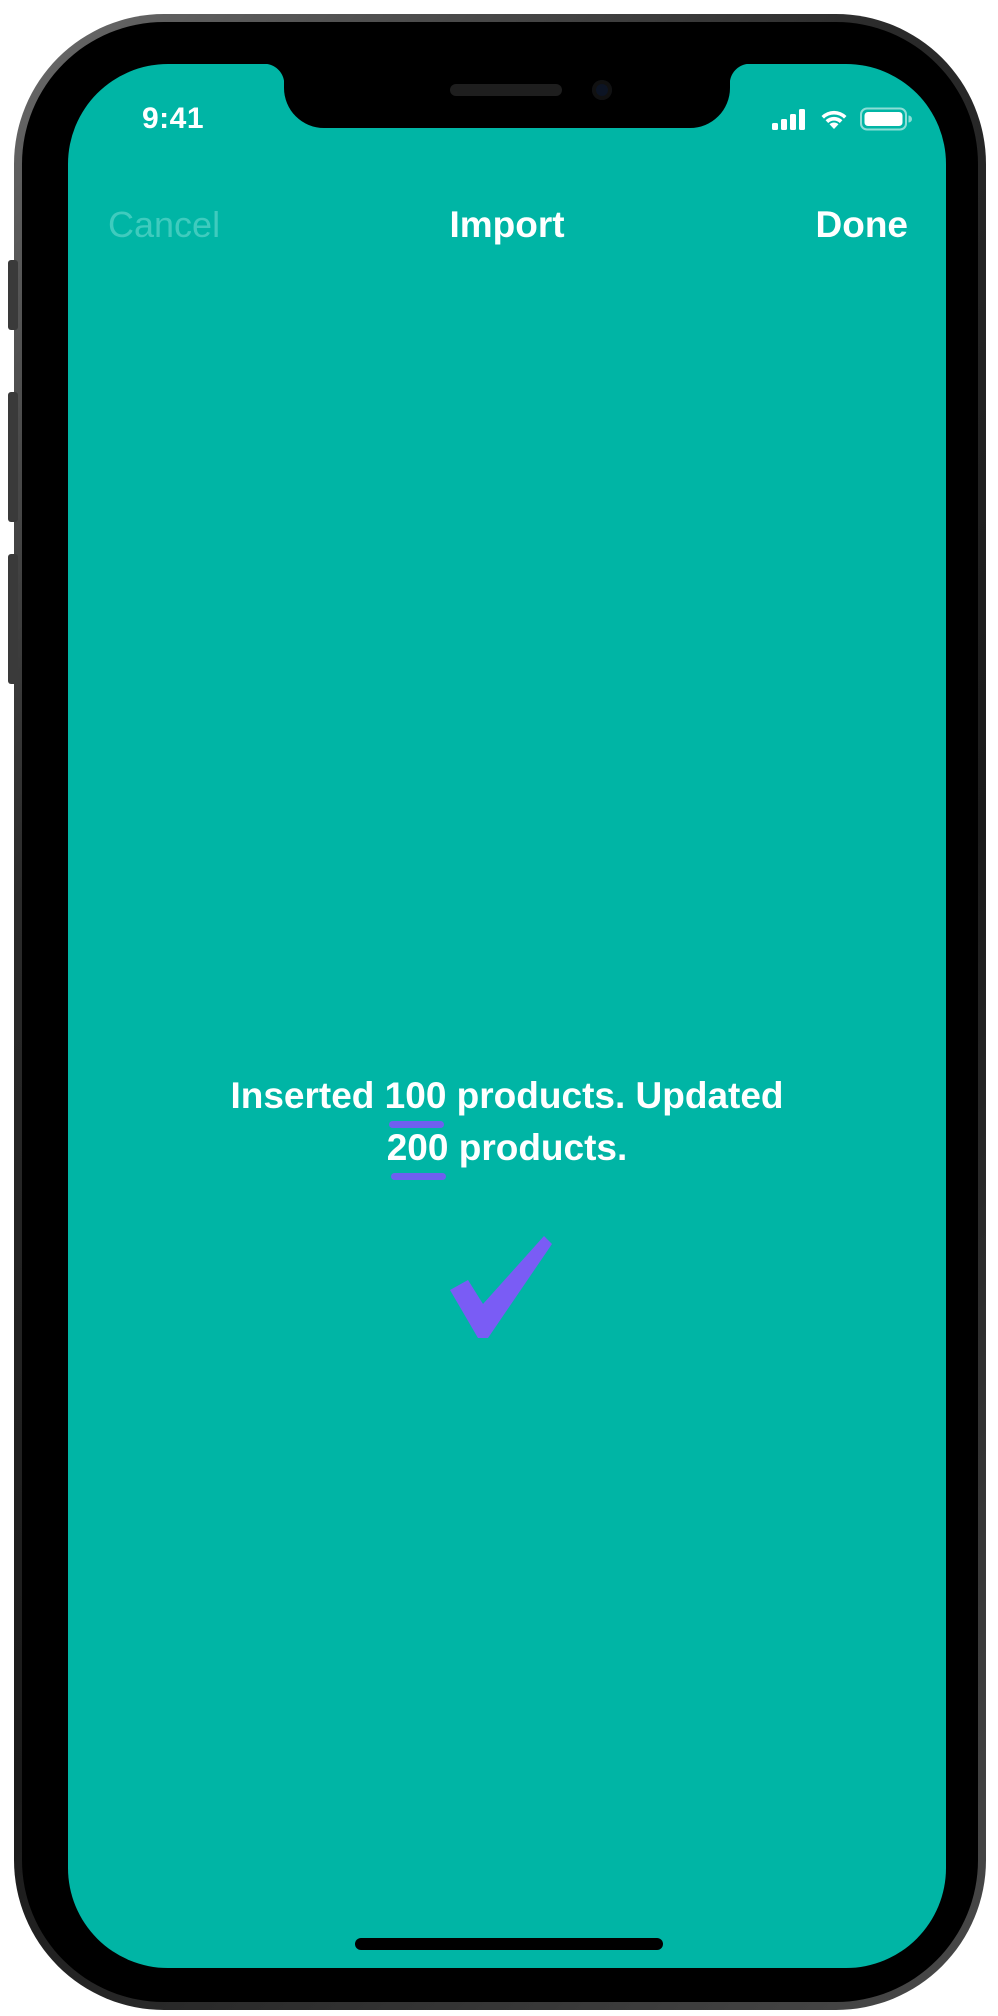 The image size is (998, 2016). What do you see at coordinates (501, 1287) in the screenshot?
I see `checkmark-icon` at bounding box center [501, 1287].